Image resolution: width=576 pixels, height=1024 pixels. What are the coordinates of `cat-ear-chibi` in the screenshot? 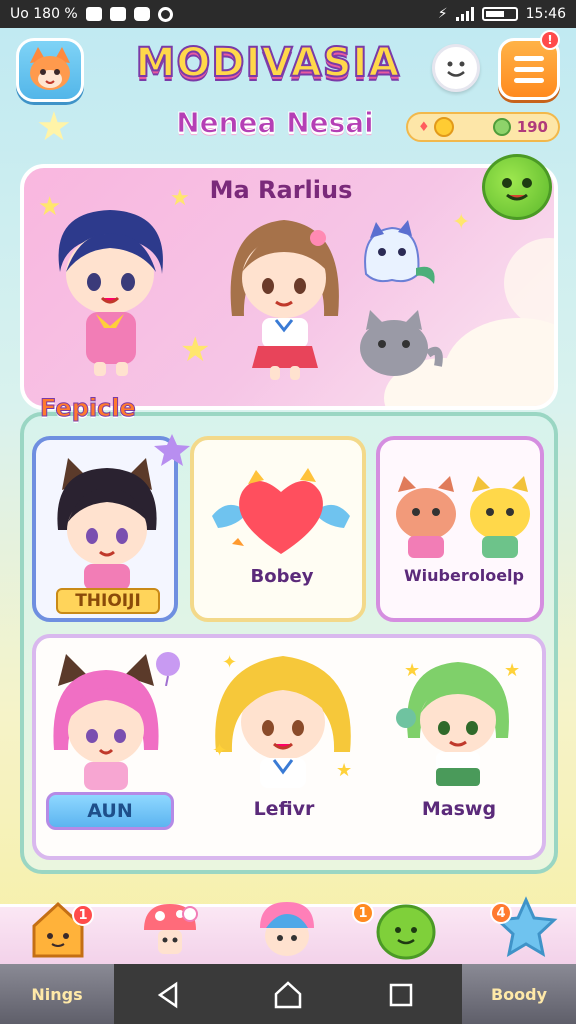 It's located at (107, 524).